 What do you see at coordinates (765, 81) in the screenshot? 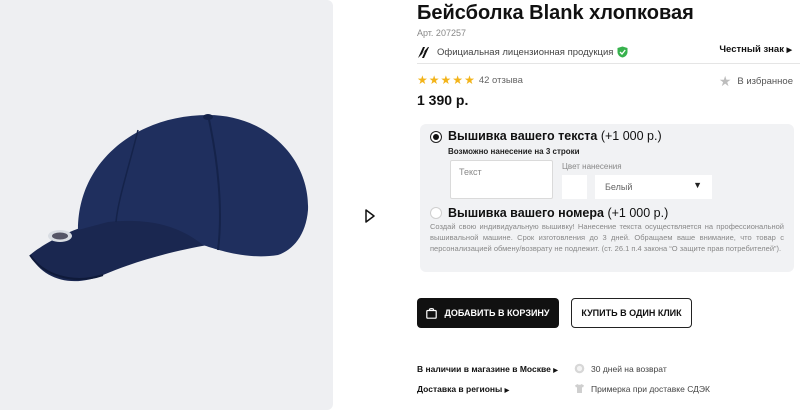
I see `favorite-label: В избранное` at bounding box center [765, 81].